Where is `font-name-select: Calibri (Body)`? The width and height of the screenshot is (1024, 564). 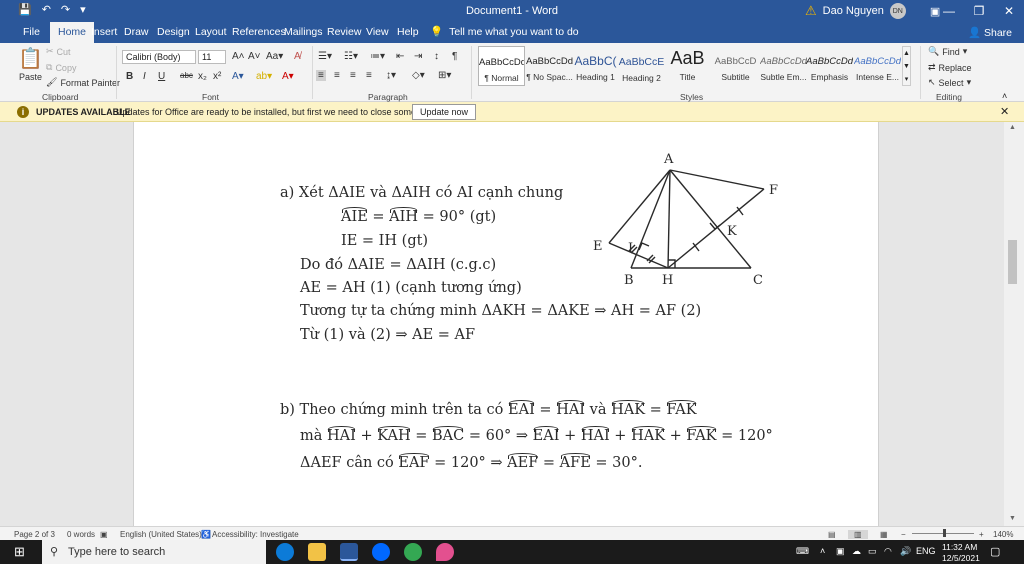
font-name-select: Calibri (Body) is located at coordinates (159, 57).